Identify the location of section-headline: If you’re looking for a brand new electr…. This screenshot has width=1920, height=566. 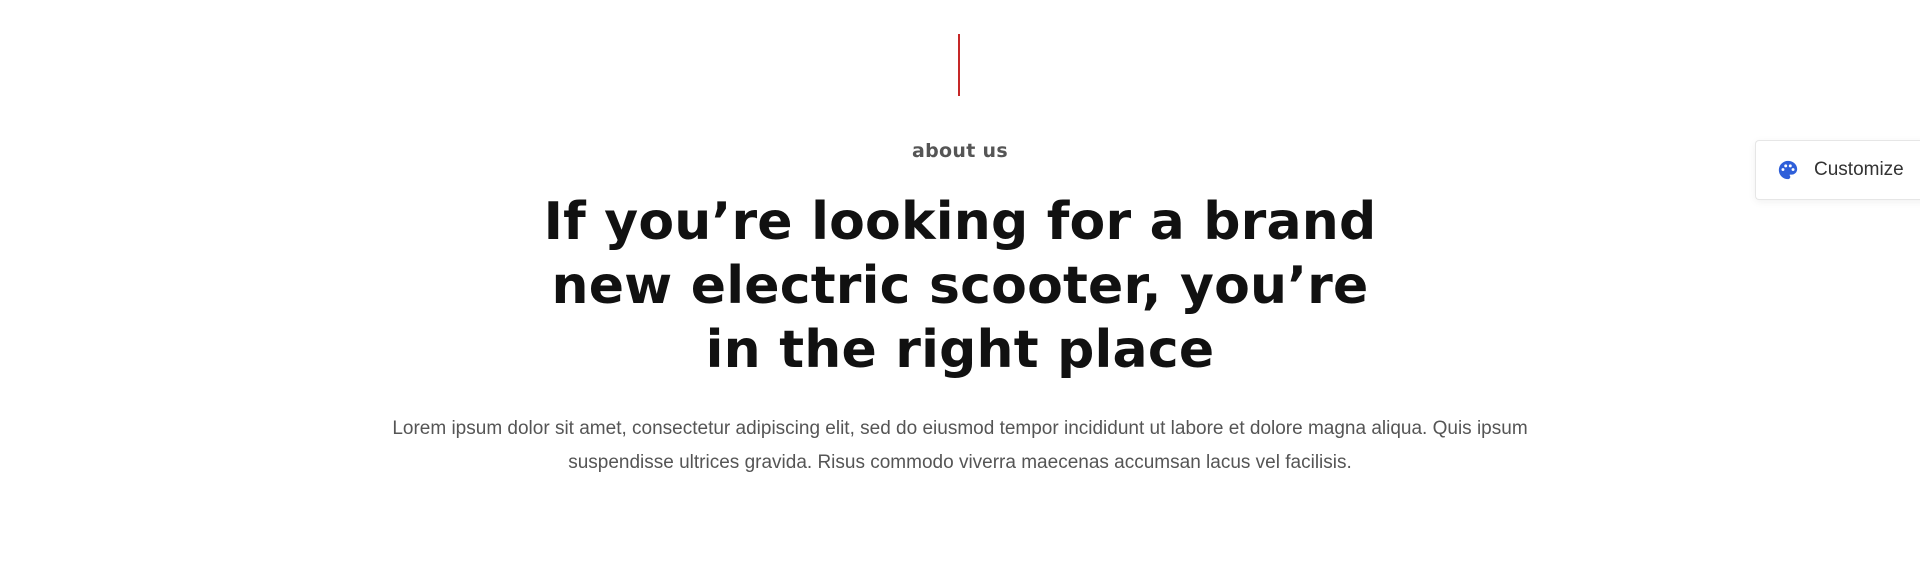
(960, 286).